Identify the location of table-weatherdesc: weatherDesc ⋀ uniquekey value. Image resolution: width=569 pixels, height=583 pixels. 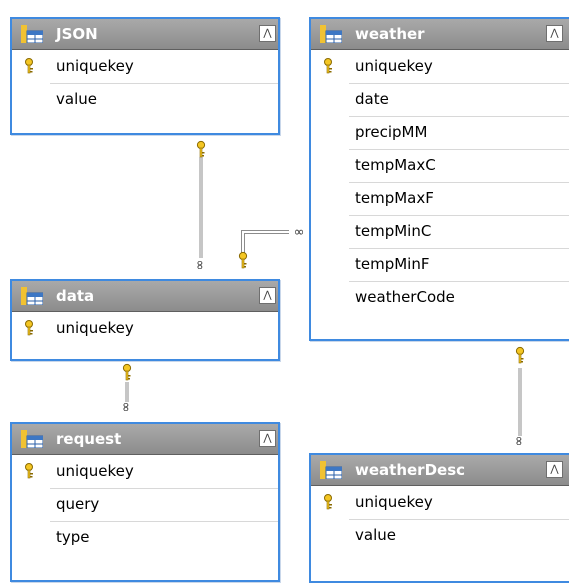
(439, 518).